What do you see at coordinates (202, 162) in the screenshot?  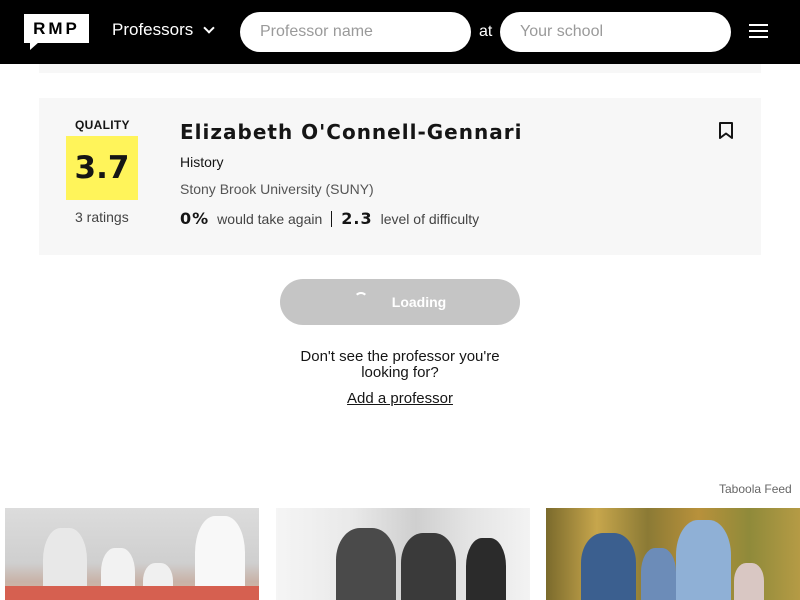 I see `professor-department: History` at bounding box center [202, 162].